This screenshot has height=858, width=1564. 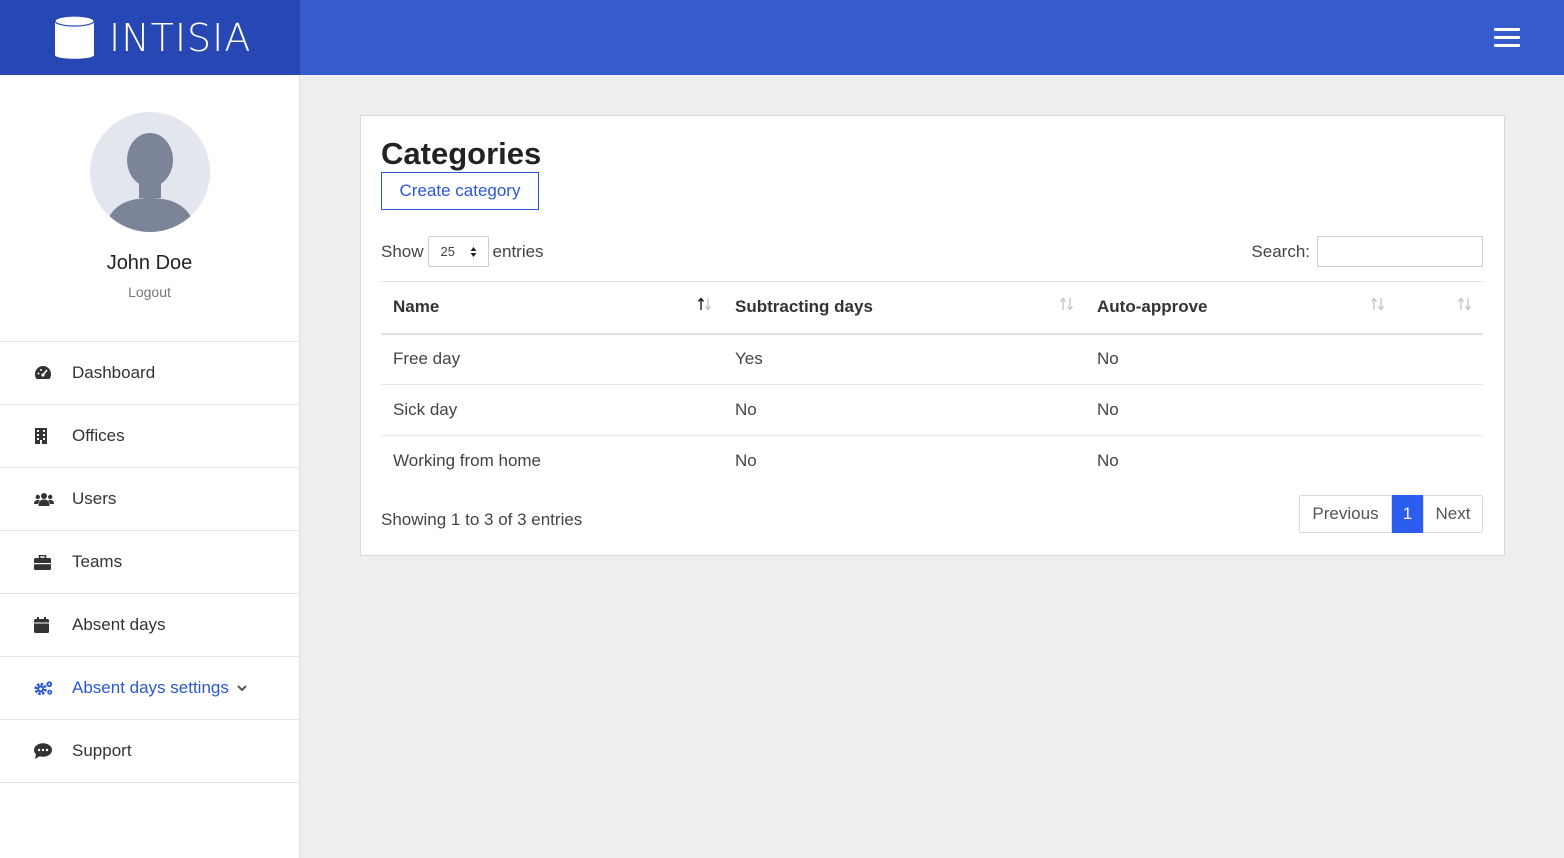 What do you see at coordinates (425, 409) in the screenshot?
I see `cell-name: Sick day` at bounding box center [425, 409].